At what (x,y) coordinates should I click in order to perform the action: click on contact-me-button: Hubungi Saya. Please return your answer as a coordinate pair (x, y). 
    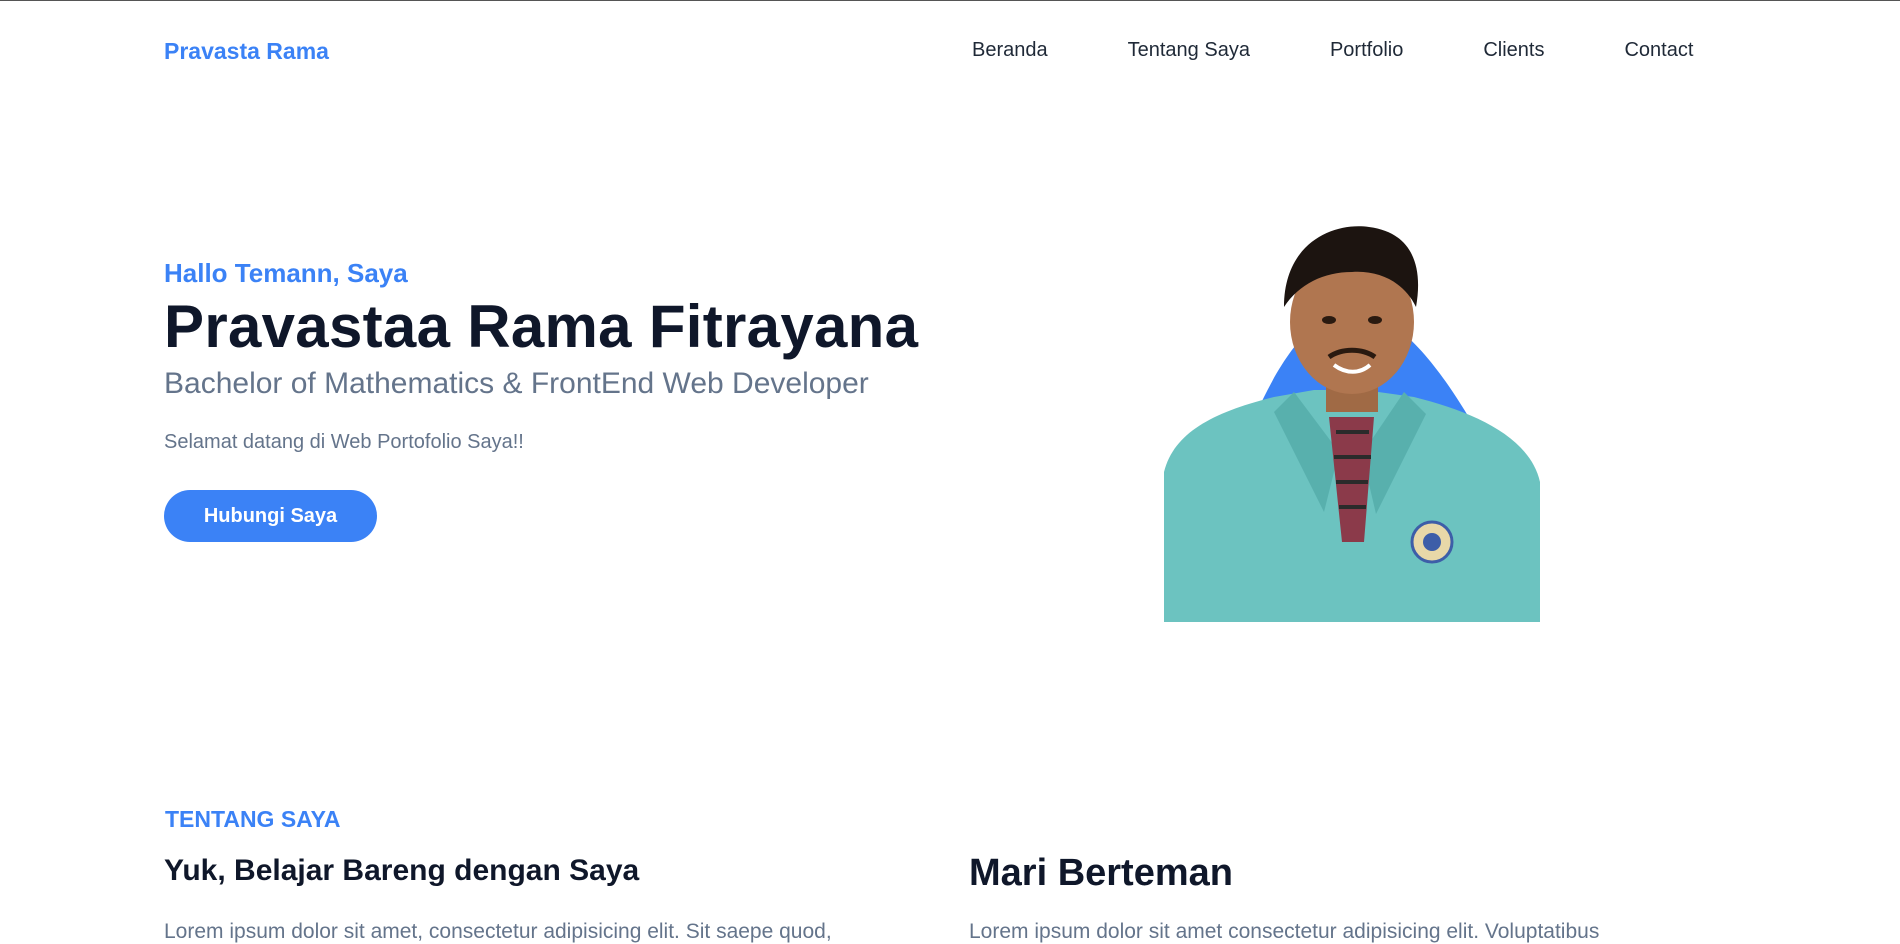
    Looking at the image, I should click on (270, 516).